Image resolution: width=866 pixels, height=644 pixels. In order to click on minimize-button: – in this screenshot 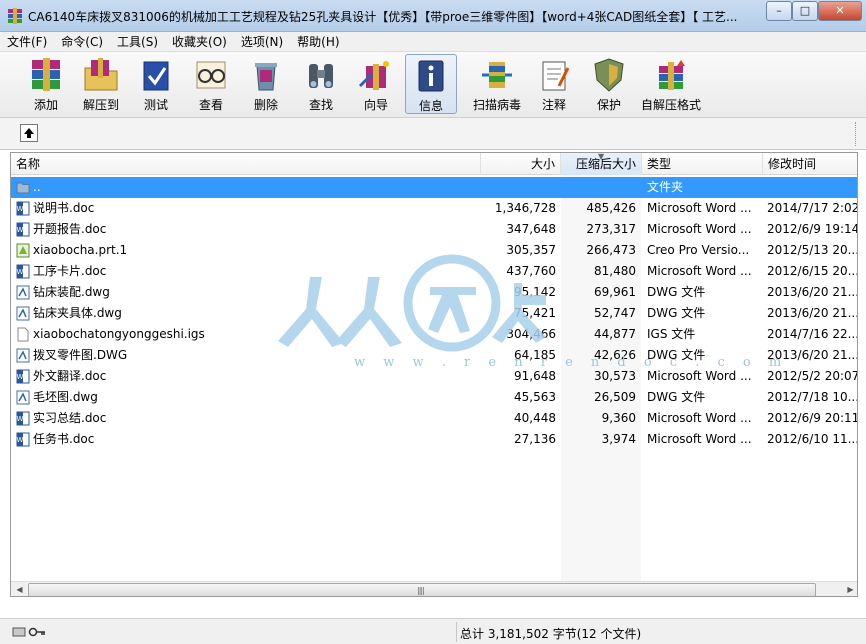, I will do `click(779, 11)`.